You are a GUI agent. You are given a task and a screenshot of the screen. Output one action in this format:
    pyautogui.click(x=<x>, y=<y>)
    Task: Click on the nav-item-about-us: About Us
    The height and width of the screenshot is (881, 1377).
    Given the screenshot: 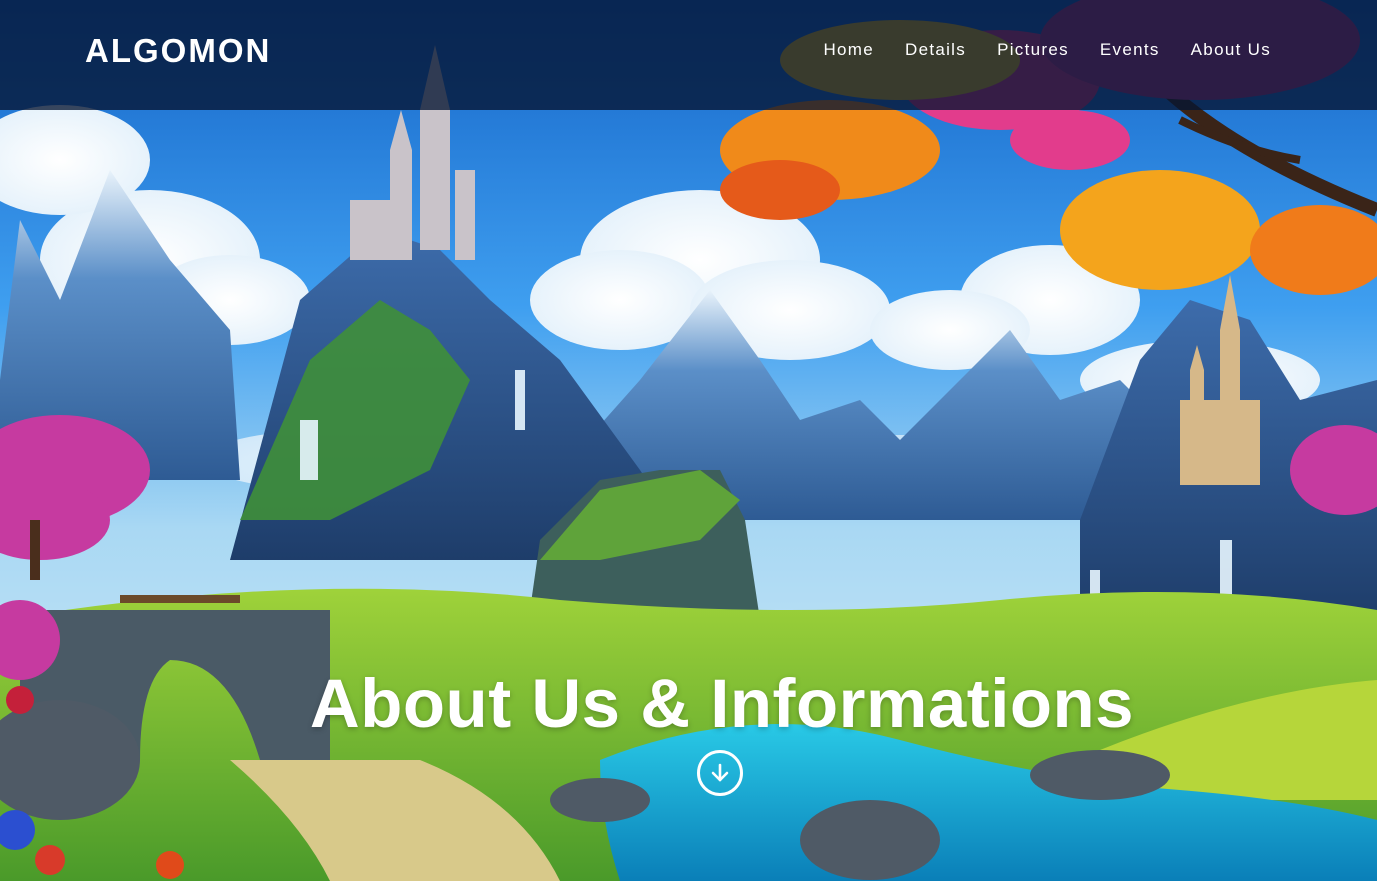 What is the action you would take?
    pyautogui.click(x=1231, y=50)
    